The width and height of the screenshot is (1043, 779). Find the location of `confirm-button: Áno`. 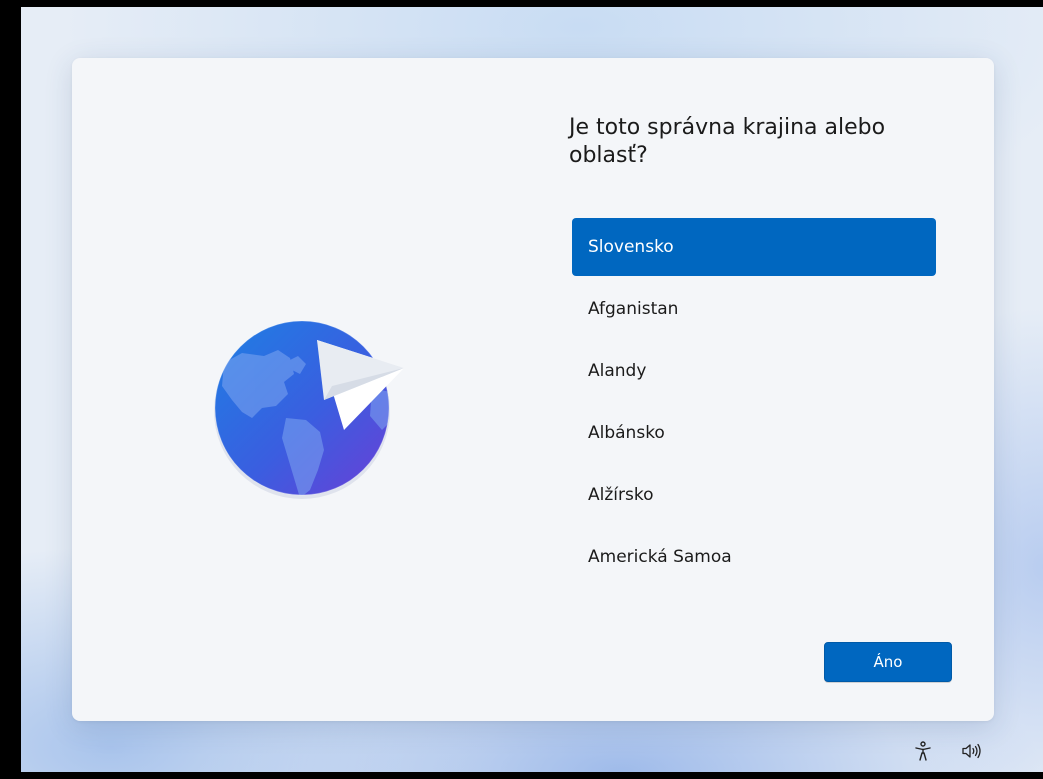

confirm-button: Áno is located at coordinates (888, 662).